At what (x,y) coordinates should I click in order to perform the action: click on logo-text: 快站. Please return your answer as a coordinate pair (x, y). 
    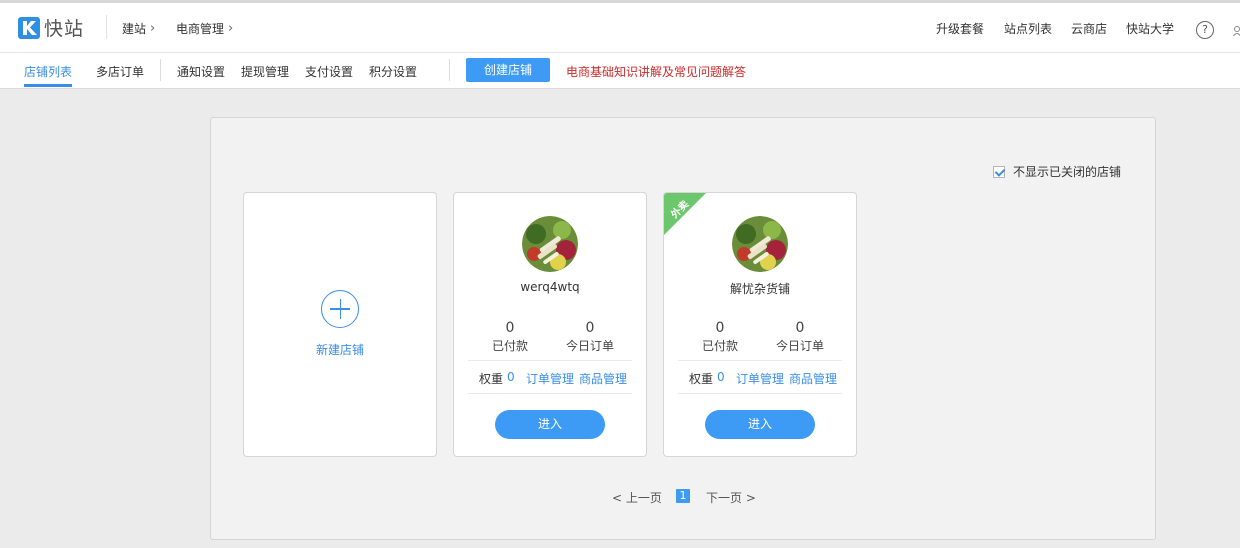
    Looking at the image, I should click on (64, 29).